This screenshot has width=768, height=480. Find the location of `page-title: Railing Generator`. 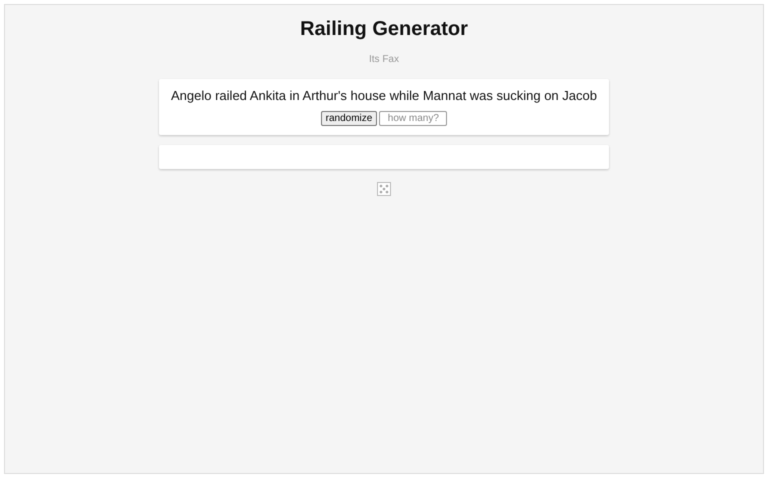

page-title: Railing Generator is located at coordinates (384, 29).